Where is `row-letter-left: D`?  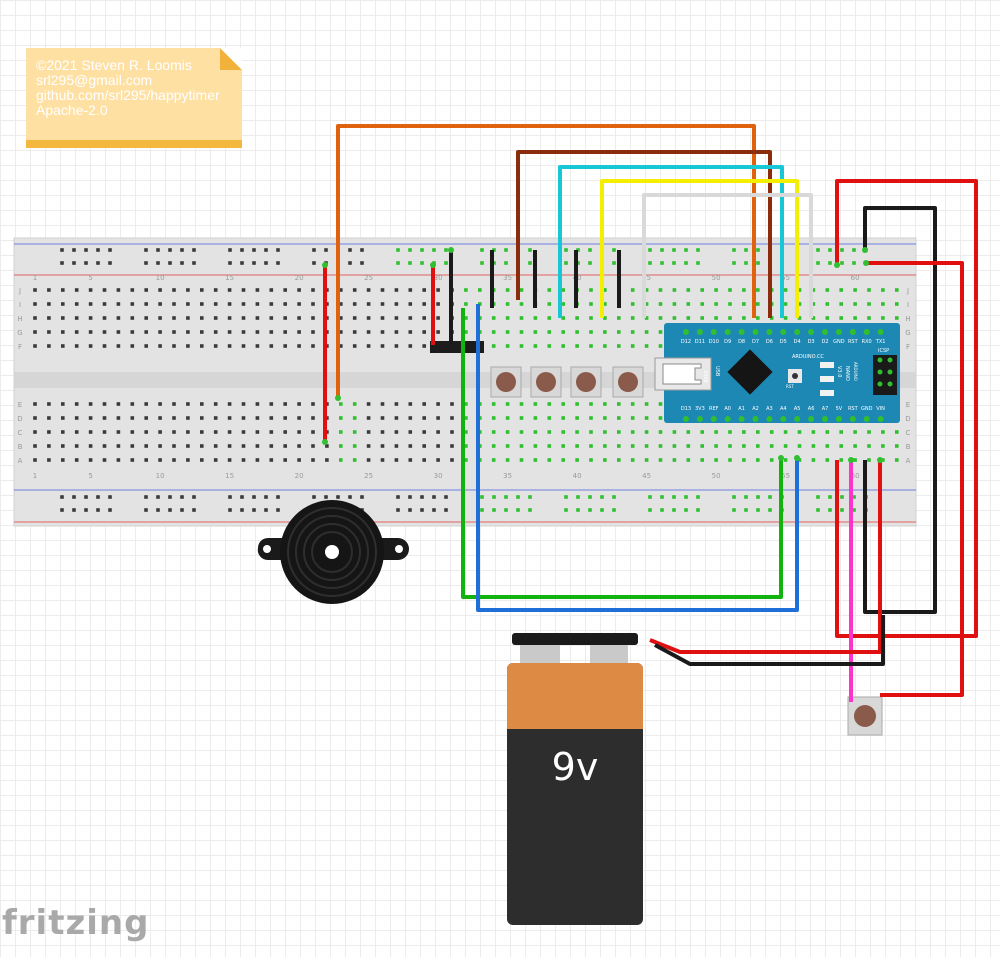
row-letter-left: D is located at coordinates (19, 419).